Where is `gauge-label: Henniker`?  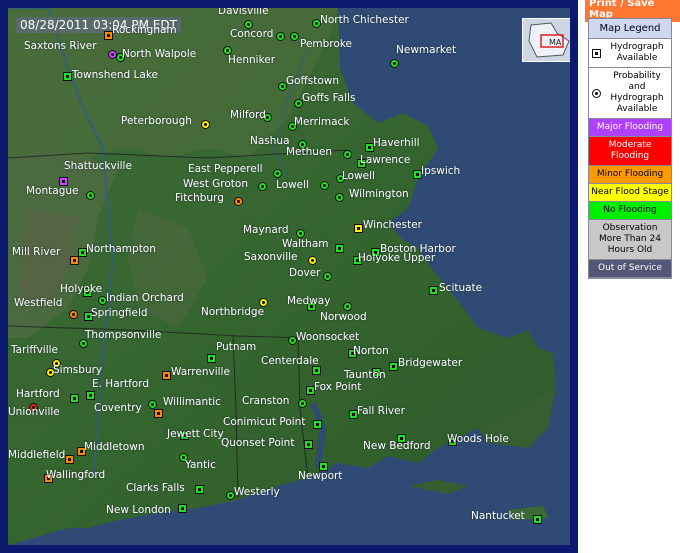
gauge-label: Henniker is located at coordinates (251, 60).